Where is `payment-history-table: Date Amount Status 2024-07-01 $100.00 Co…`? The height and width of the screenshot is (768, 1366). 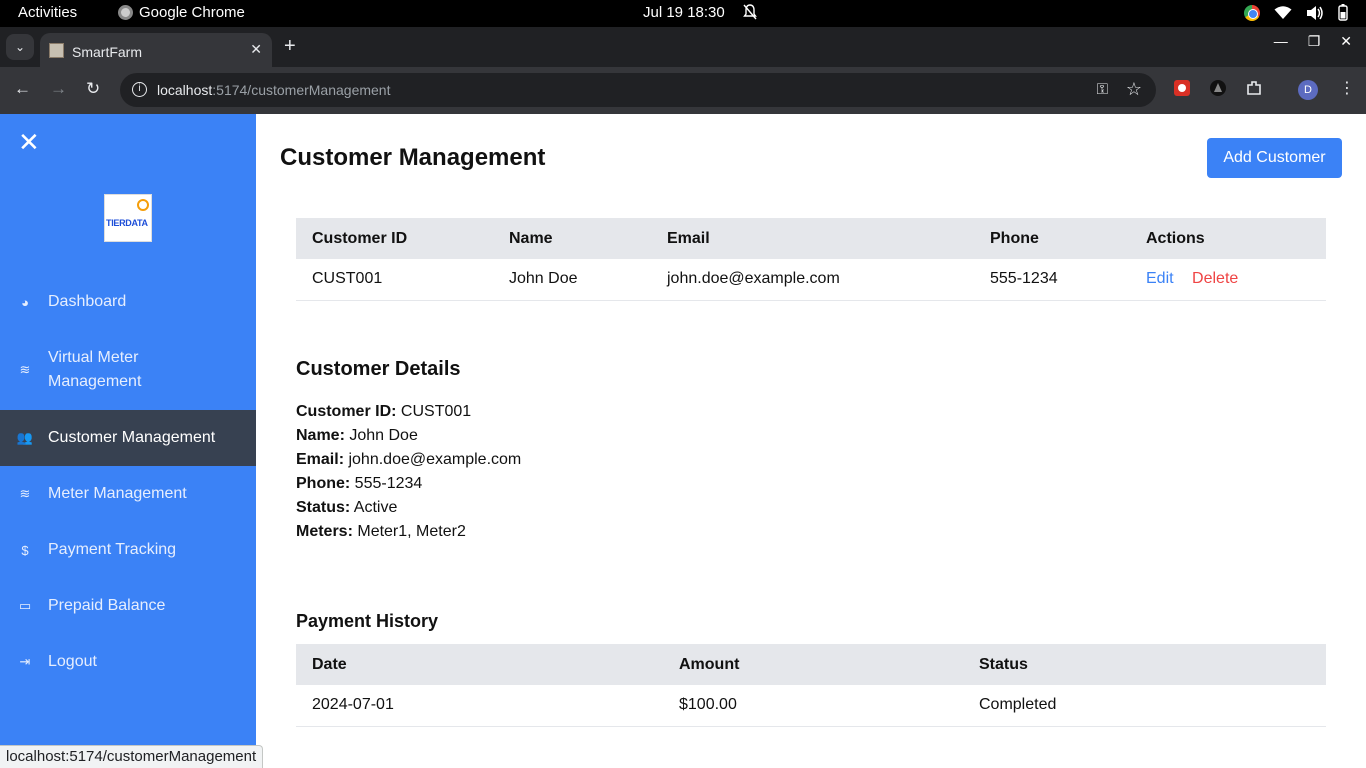
payment-history-table: Date Amount Status 2024-07-01 $100.00 Co… is located at coordinates (811, 685).